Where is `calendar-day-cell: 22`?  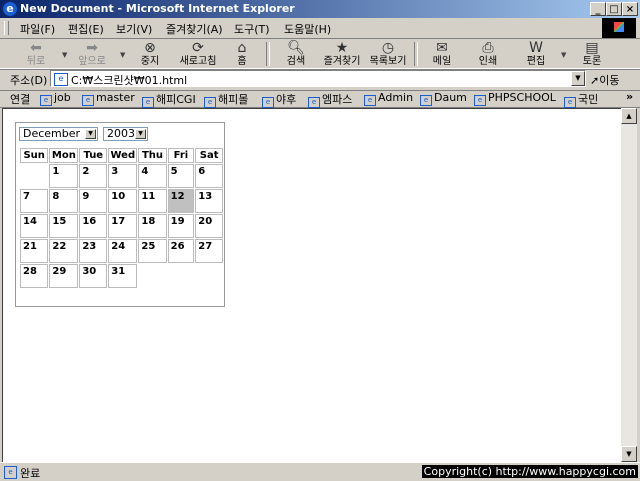 calendar-day-cell: 22 is located at coordinates (64, 251).